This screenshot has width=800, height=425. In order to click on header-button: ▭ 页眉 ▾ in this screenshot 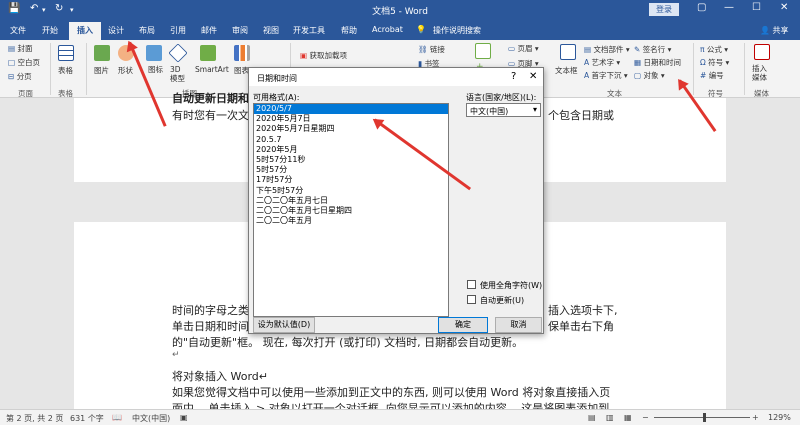, I will do `click(523, 48)`.